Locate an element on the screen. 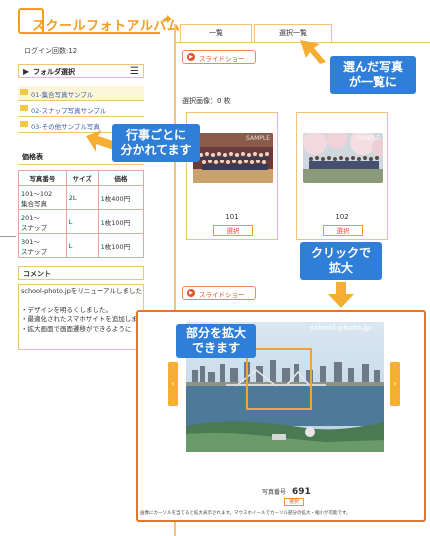 The width and height of the screenshot is (430, 536). callout-click-zoom: クリックで 拡大 is located at coordinates (341, 261).